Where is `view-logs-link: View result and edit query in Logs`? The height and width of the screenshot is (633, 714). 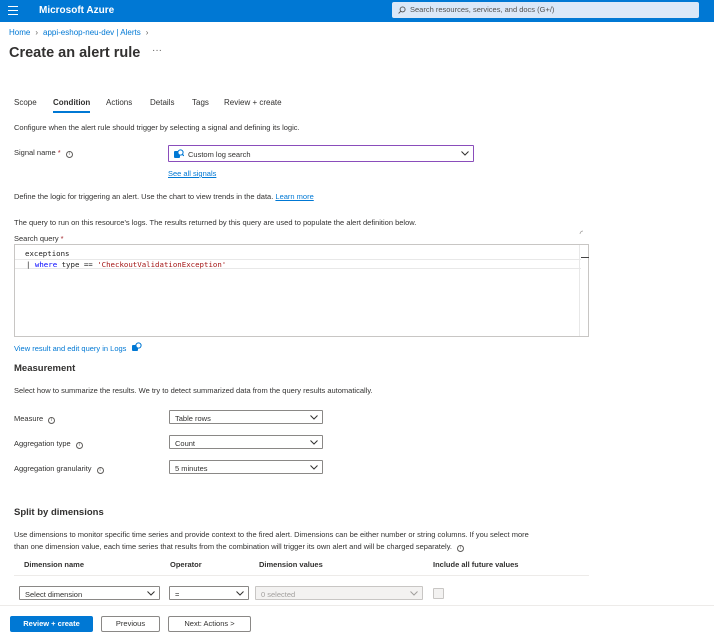
view-logs-link: View result and edit query in Logs is located at coordinates (78, 347).